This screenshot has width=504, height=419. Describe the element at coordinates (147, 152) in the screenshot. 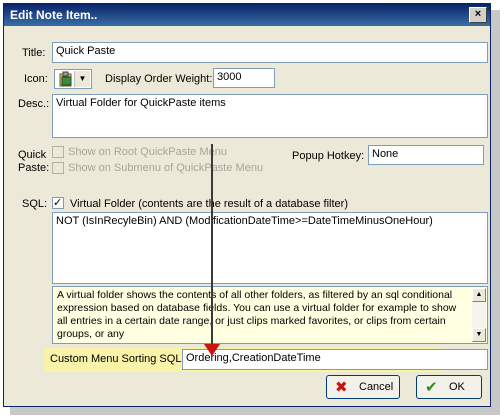

I see `root-menu-label: Show on Root QuickPaste Menu` at that location.